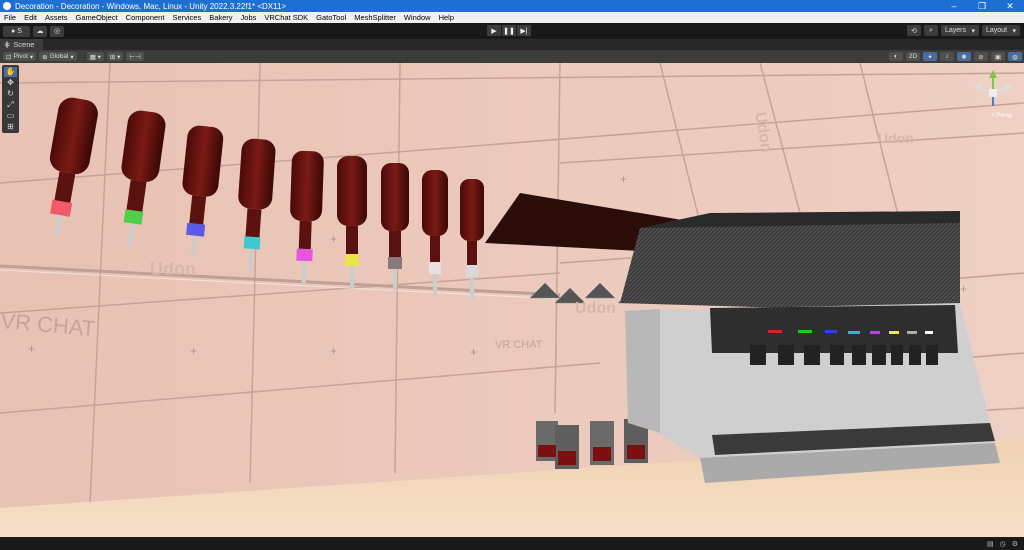 This screenshot has width=1024, height=550. What do you see at coordinates (993, 74) in the screenshot?
I see `gizmo-y-cone` at bounding box center [993, 74].